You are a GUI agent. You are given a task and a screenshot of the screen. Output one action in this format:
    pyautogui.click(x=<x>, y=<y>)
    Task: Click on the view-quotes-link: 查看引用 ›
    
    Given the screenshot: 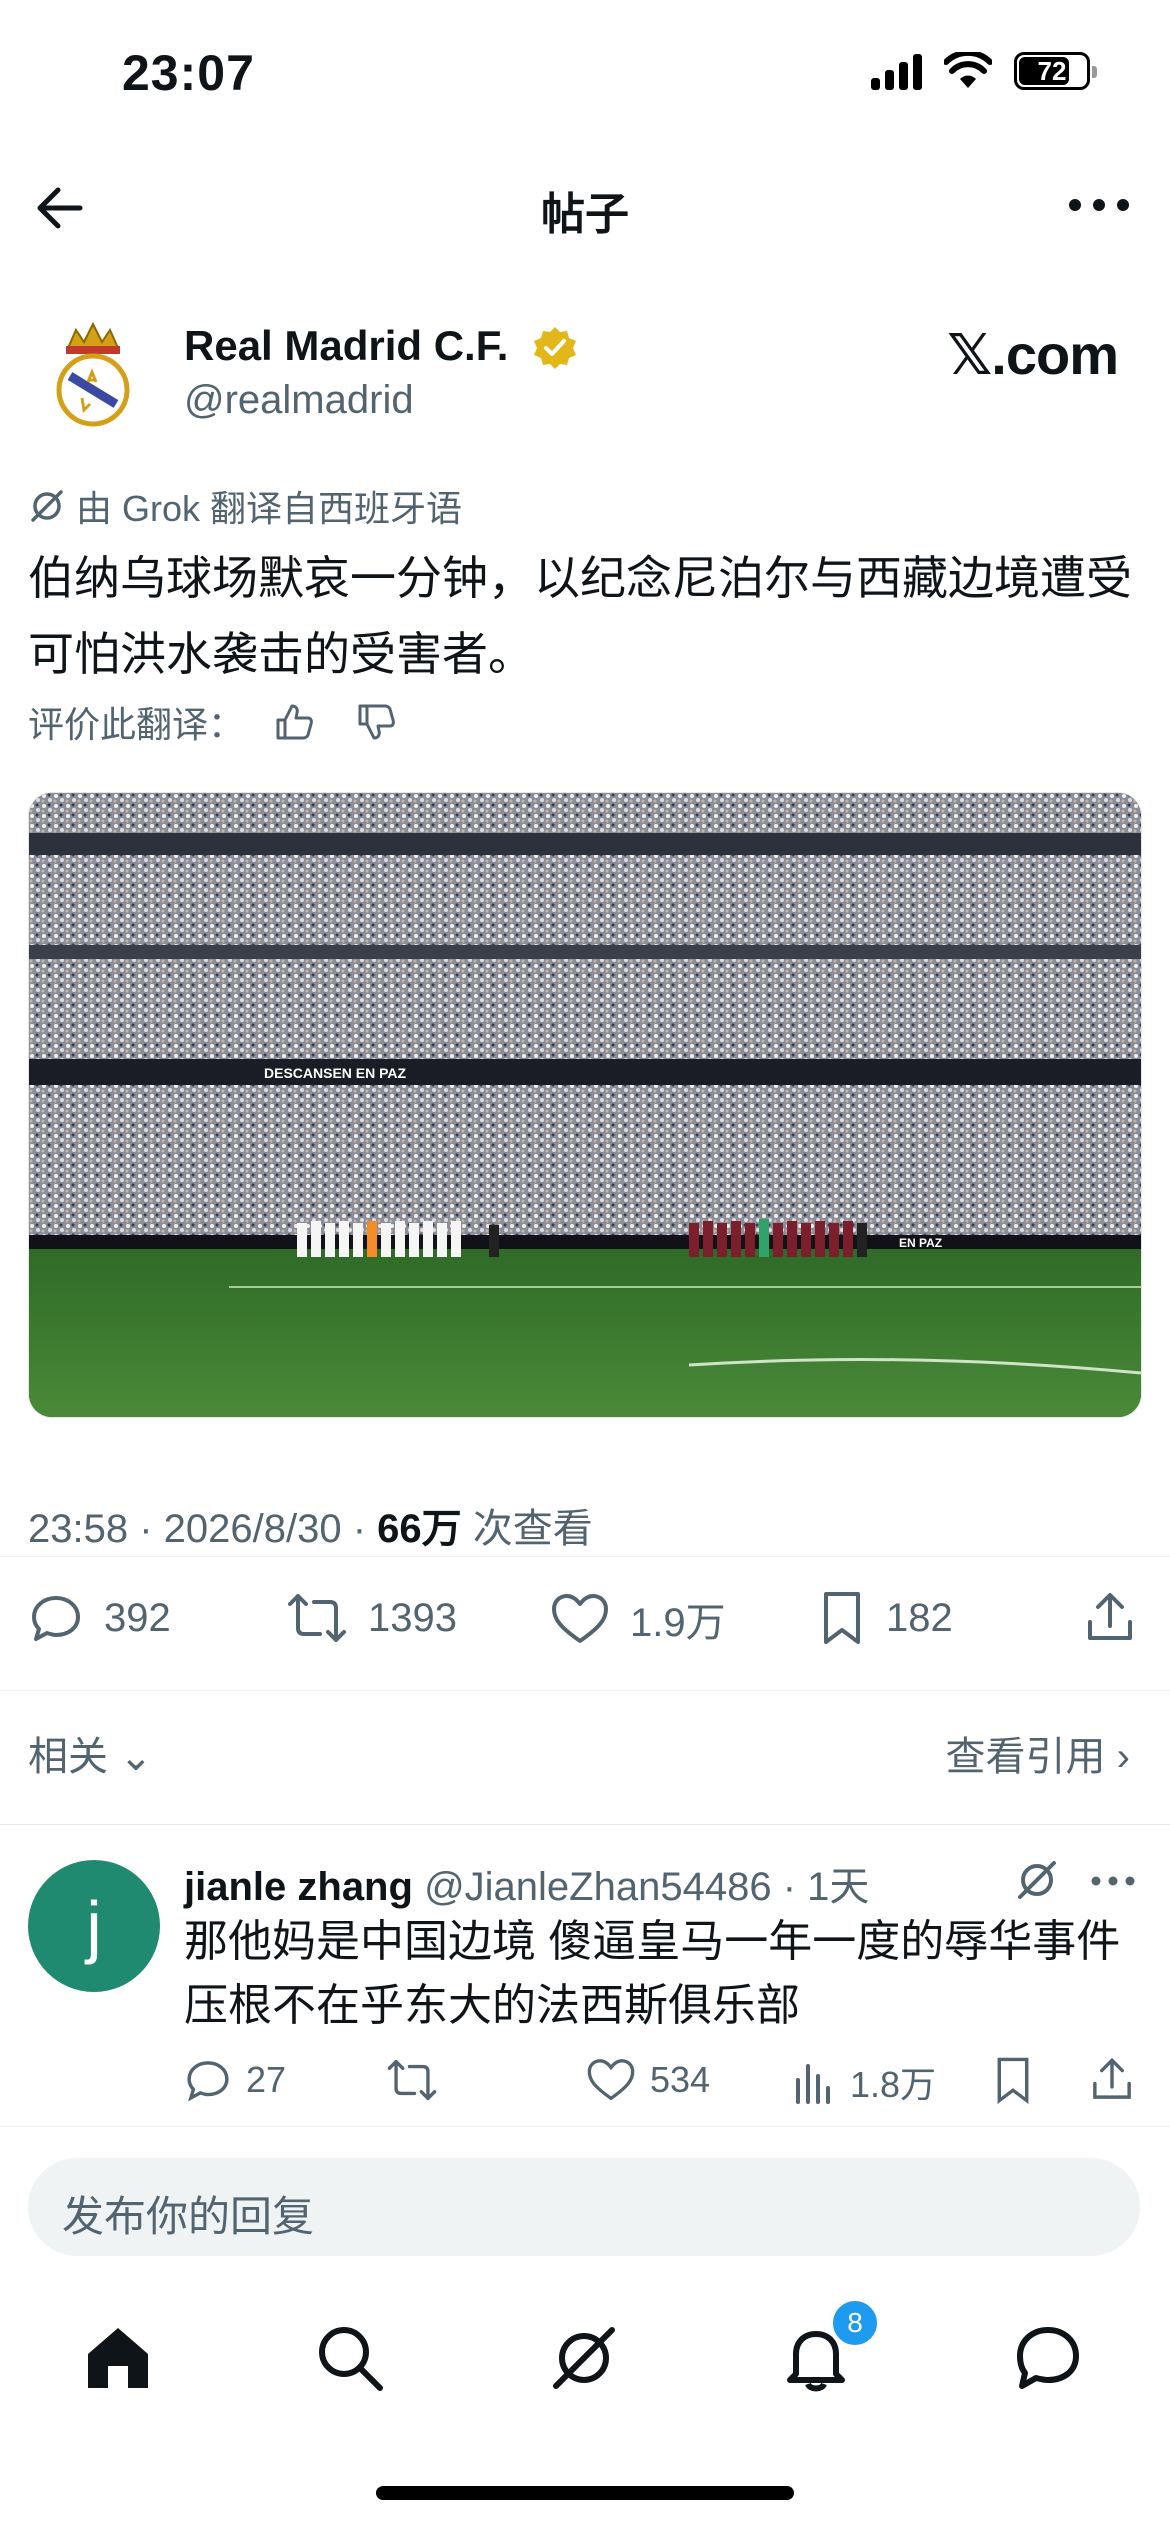 What is the action you would take?
    pyautogui.click(x=1038, y=1753)
    